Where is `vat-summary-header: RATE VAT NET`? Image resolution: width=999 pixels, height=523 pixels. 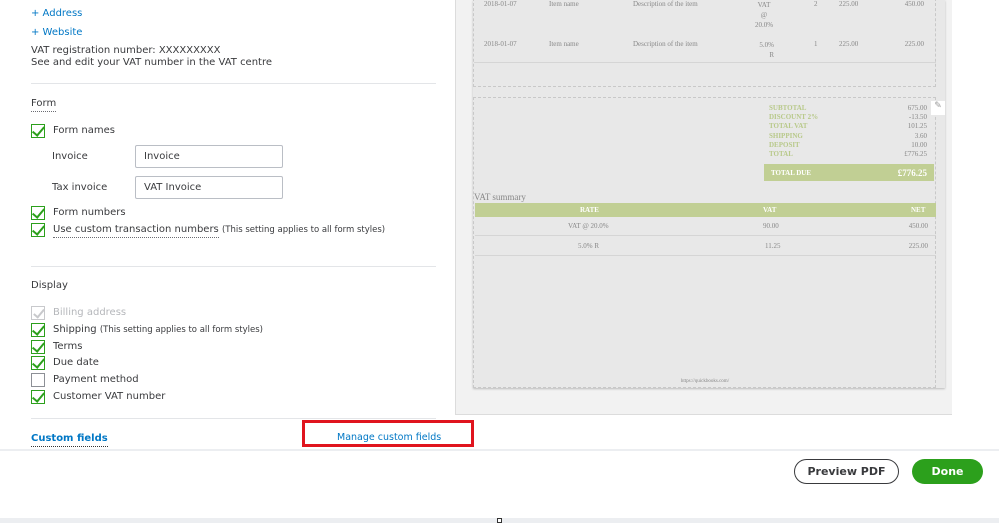 vat-summary-header: RATE VAT NET is located at coordinates (705, 210).